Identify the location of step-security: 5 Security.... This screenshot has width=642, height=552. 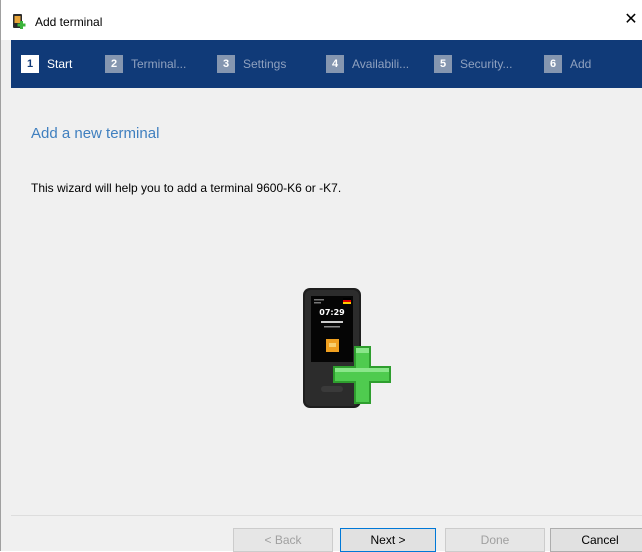
(473, 64).